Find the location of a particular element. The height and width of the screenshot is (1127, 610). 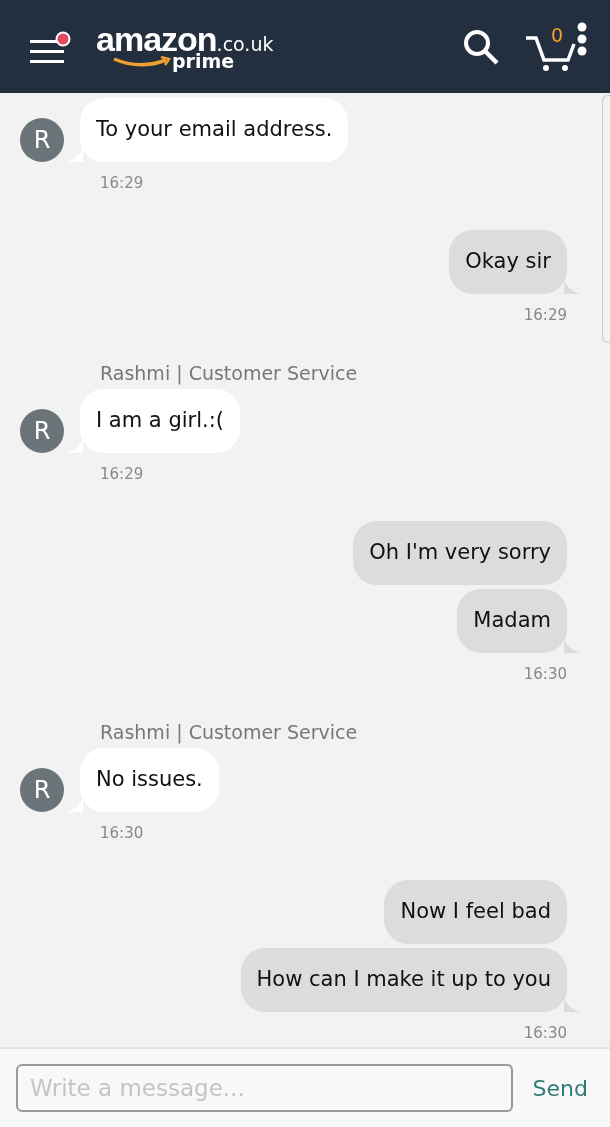

smile-arrow-icon is located at coordinates (142, 63).